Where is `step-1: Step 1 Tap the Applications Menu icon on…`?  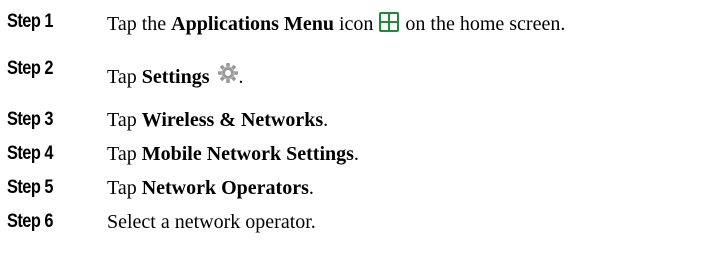 step-1: Step 1 Tap the Applications Menu icon on… is located at coordinates (357, 24).